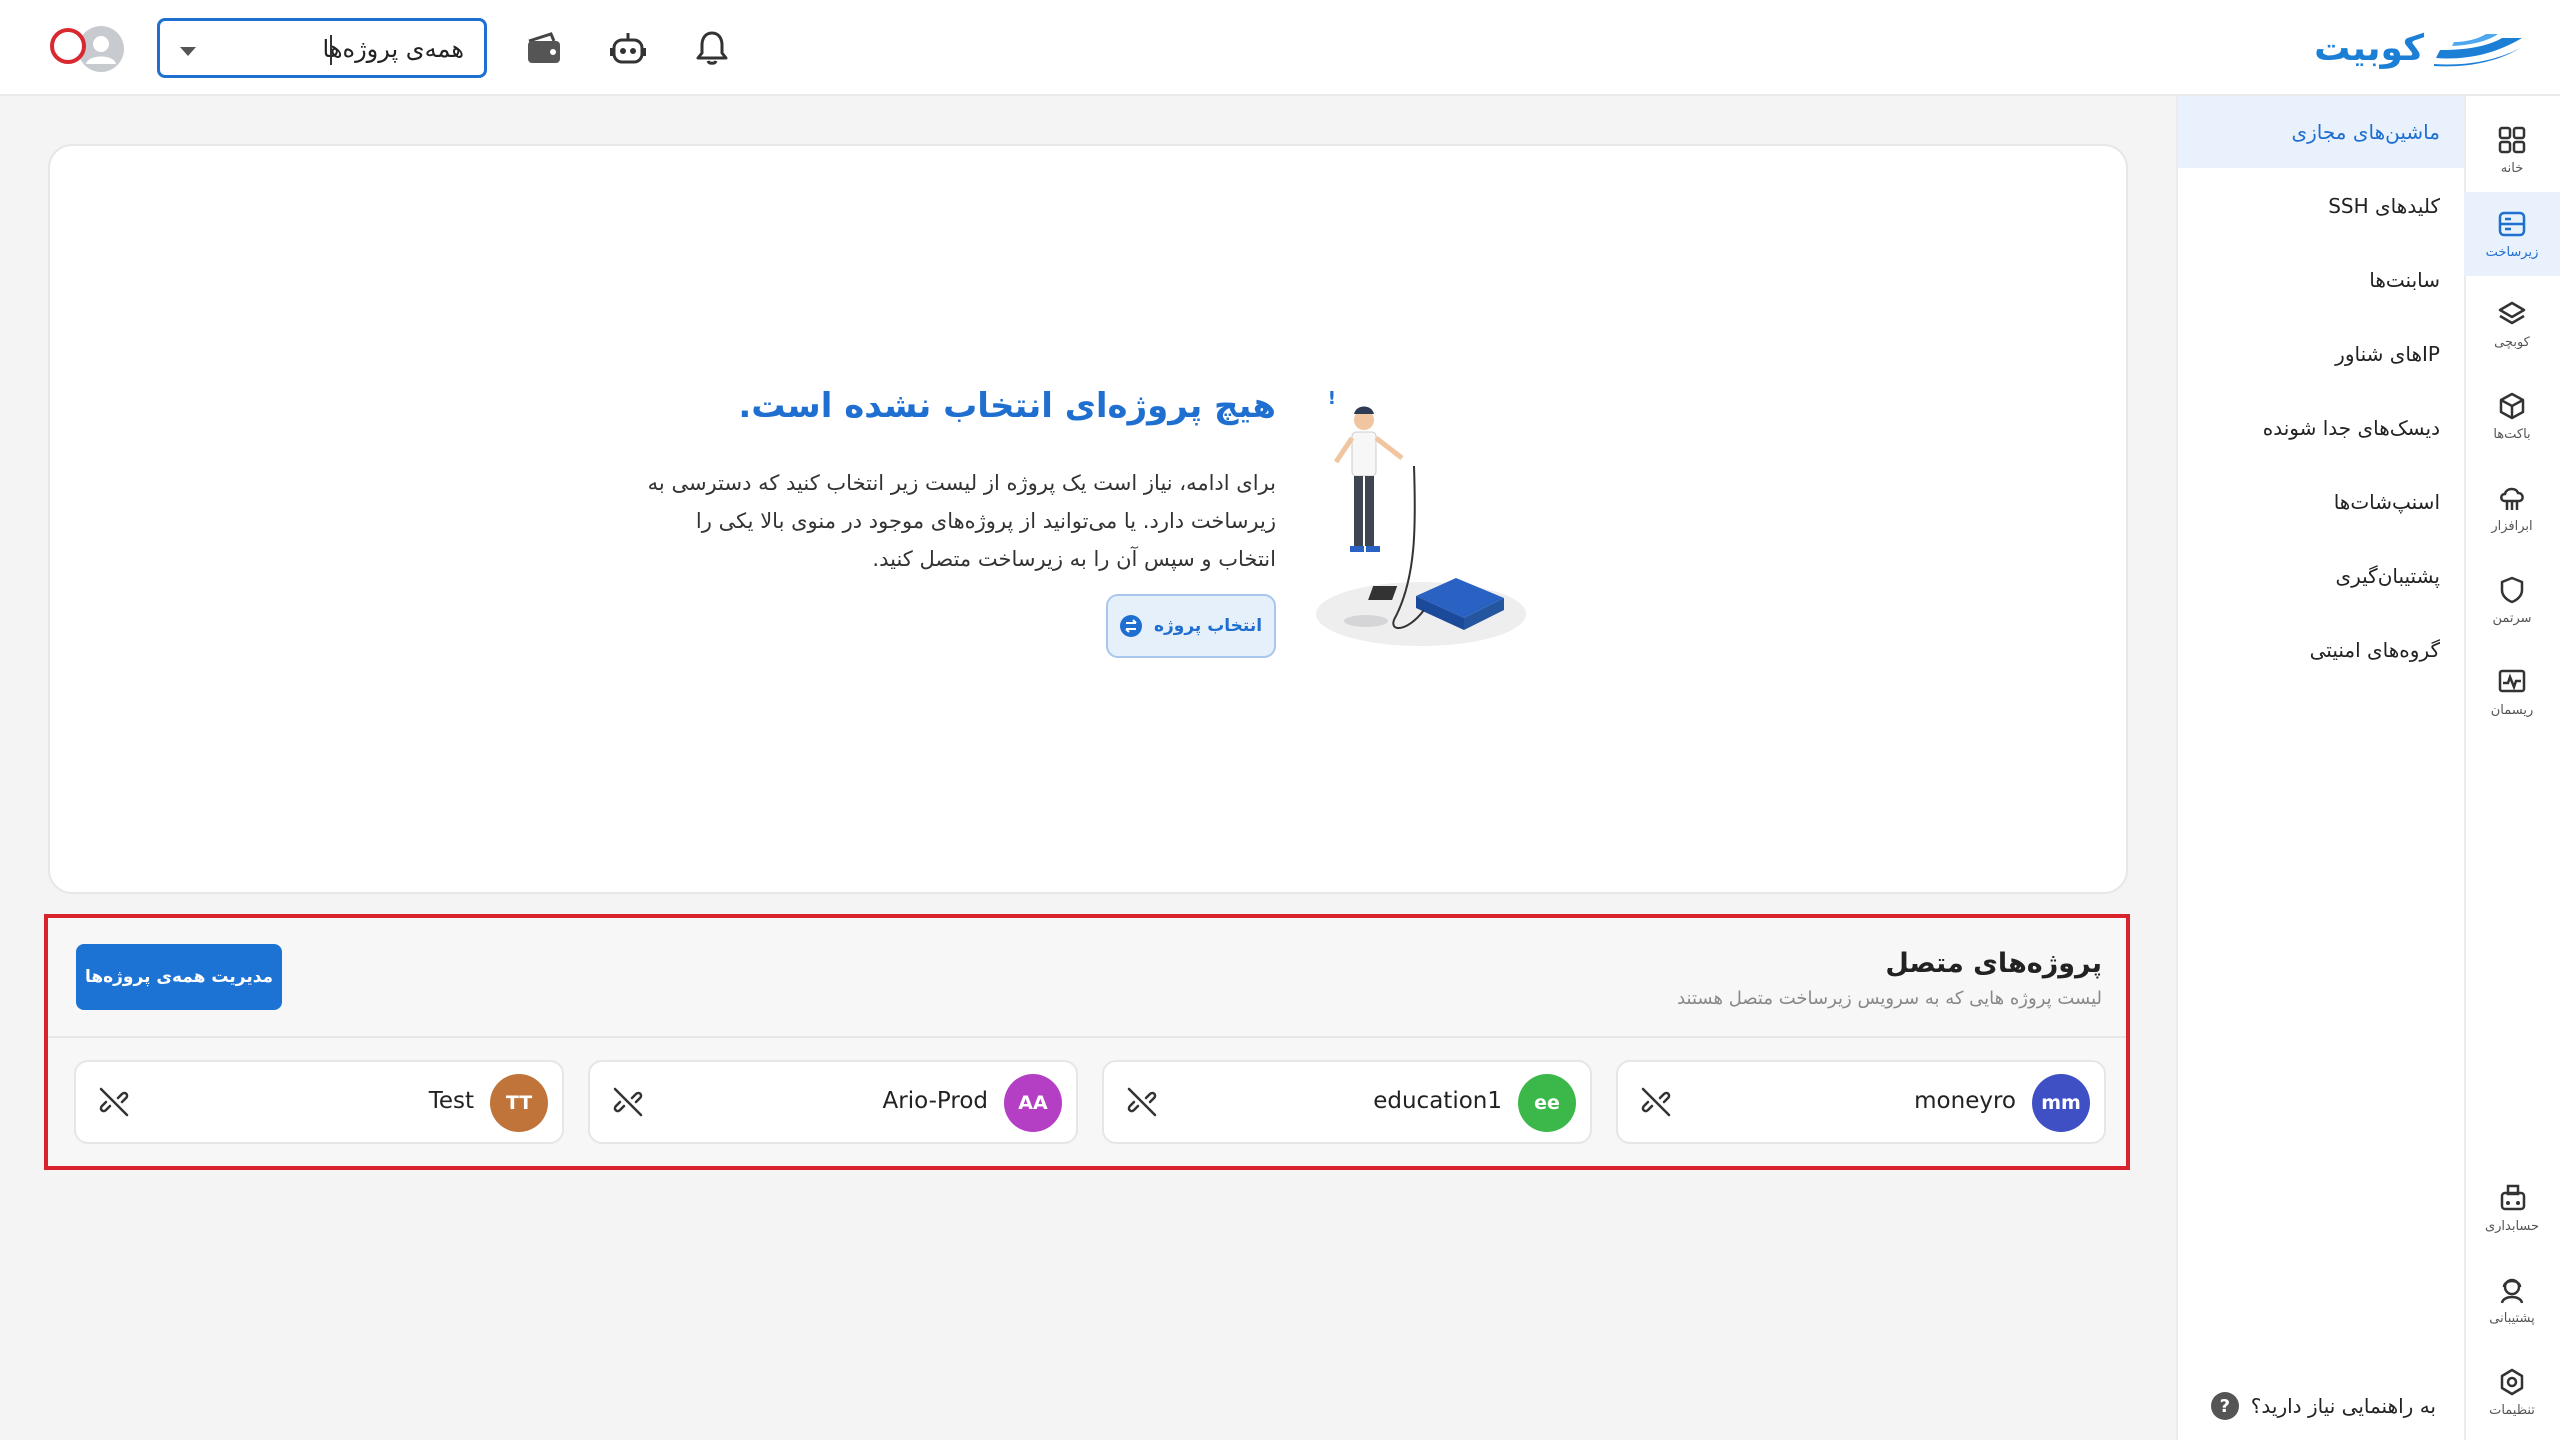 The height and width of the screenshot is (1440, 2560). I want to click on project-name: education1, so click(1437, 1101).